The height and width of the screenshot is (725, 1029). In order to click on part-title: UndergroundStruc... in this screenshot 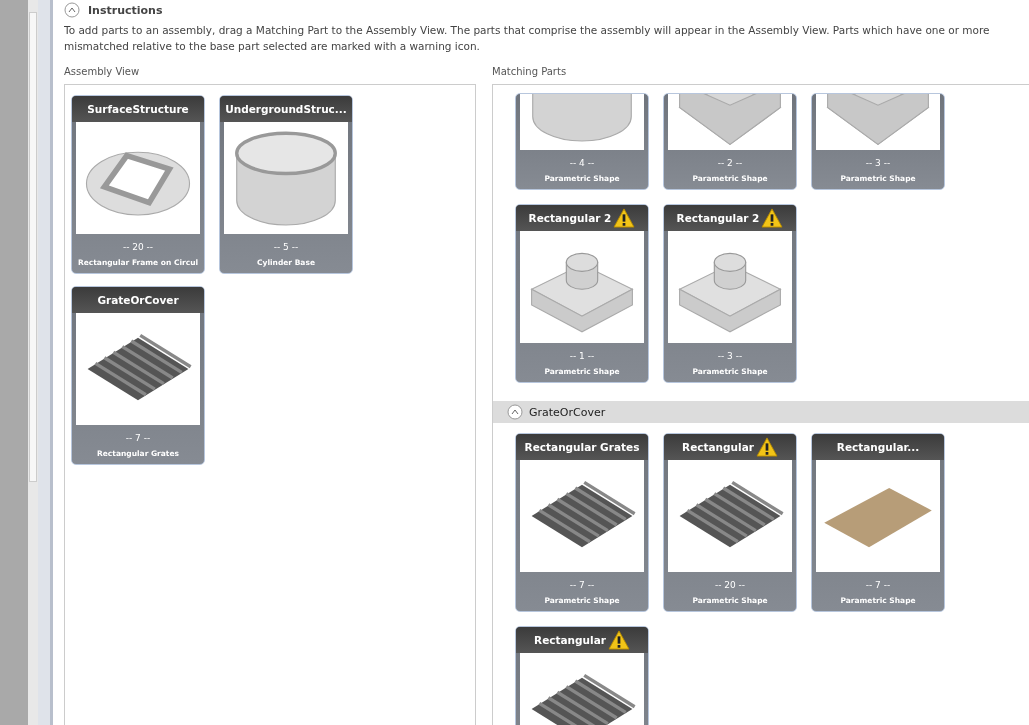, I will do `click(286, 109)`.